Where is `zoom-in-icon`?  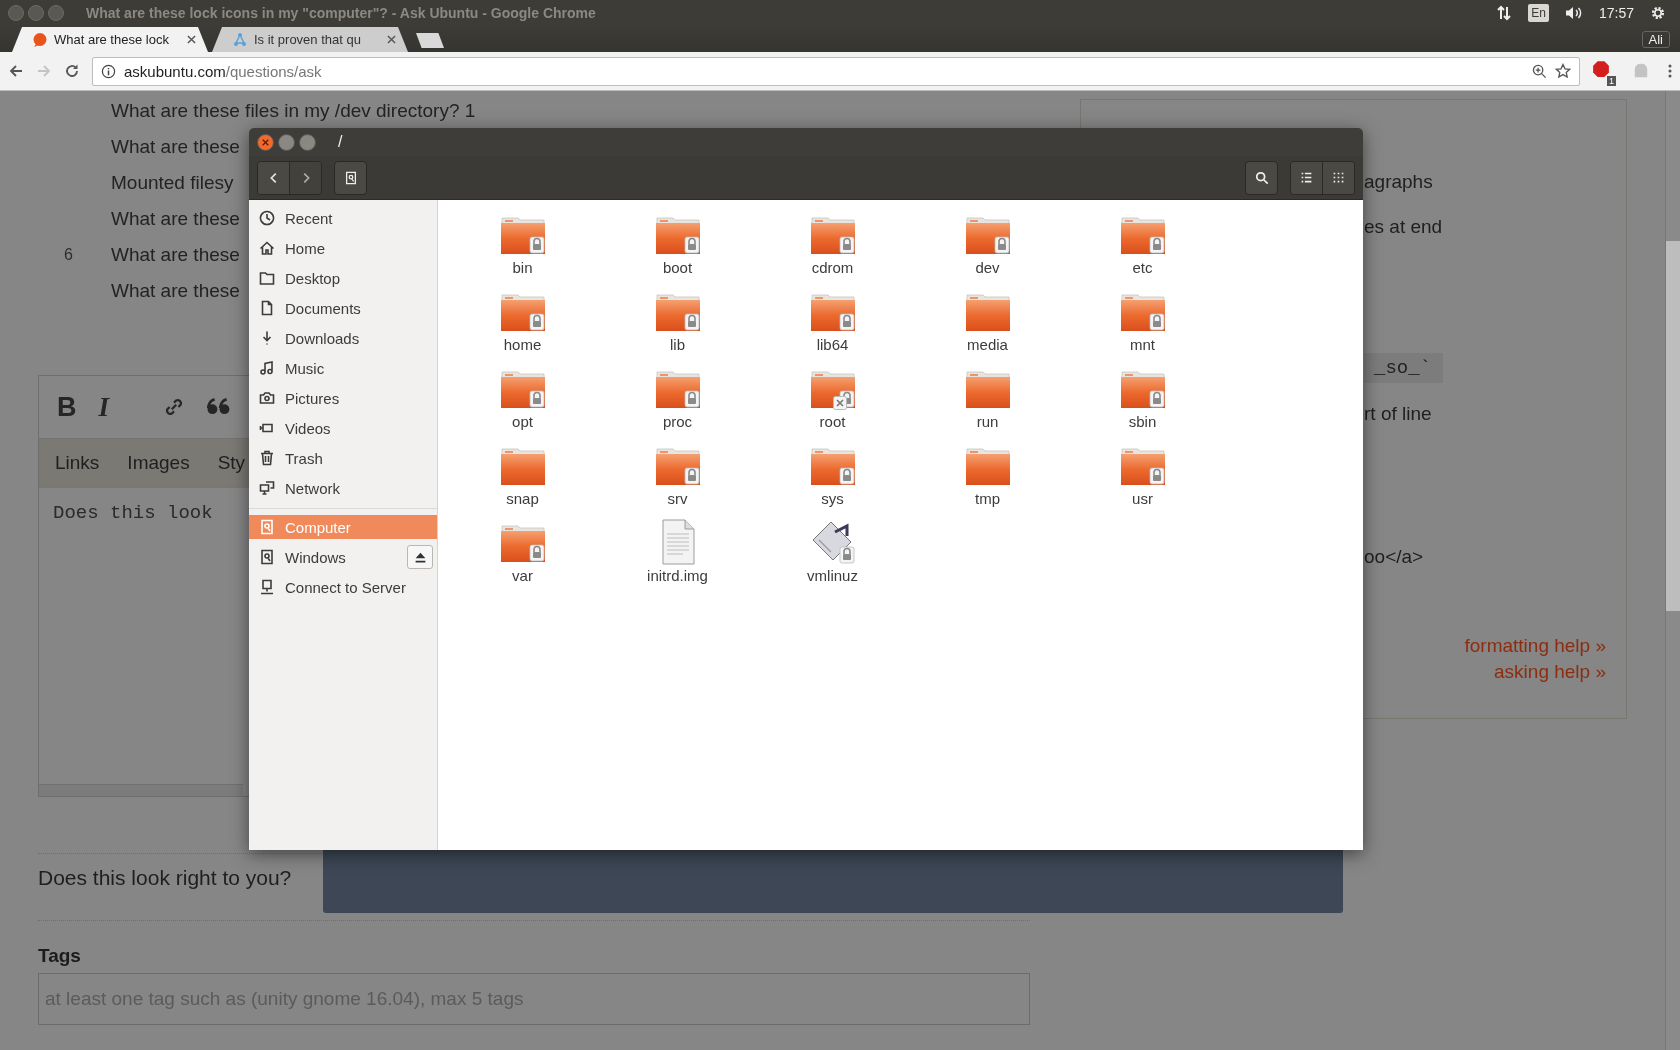
zoom-in-icon is located at coordinates (1539, 71).